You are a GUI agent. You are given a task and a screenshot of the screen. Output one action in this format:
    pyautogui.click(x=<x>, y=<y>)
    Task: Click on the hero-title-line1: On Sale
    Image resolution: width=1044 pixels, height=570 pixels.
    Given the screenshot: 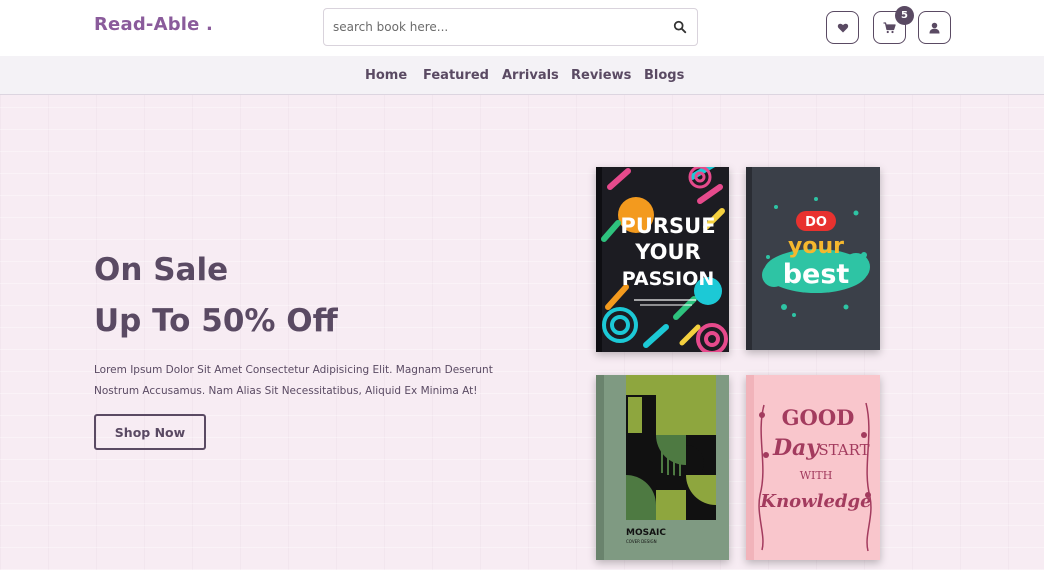 What is the action you would take?
    pyautogui.click(x=161, y=270)
    